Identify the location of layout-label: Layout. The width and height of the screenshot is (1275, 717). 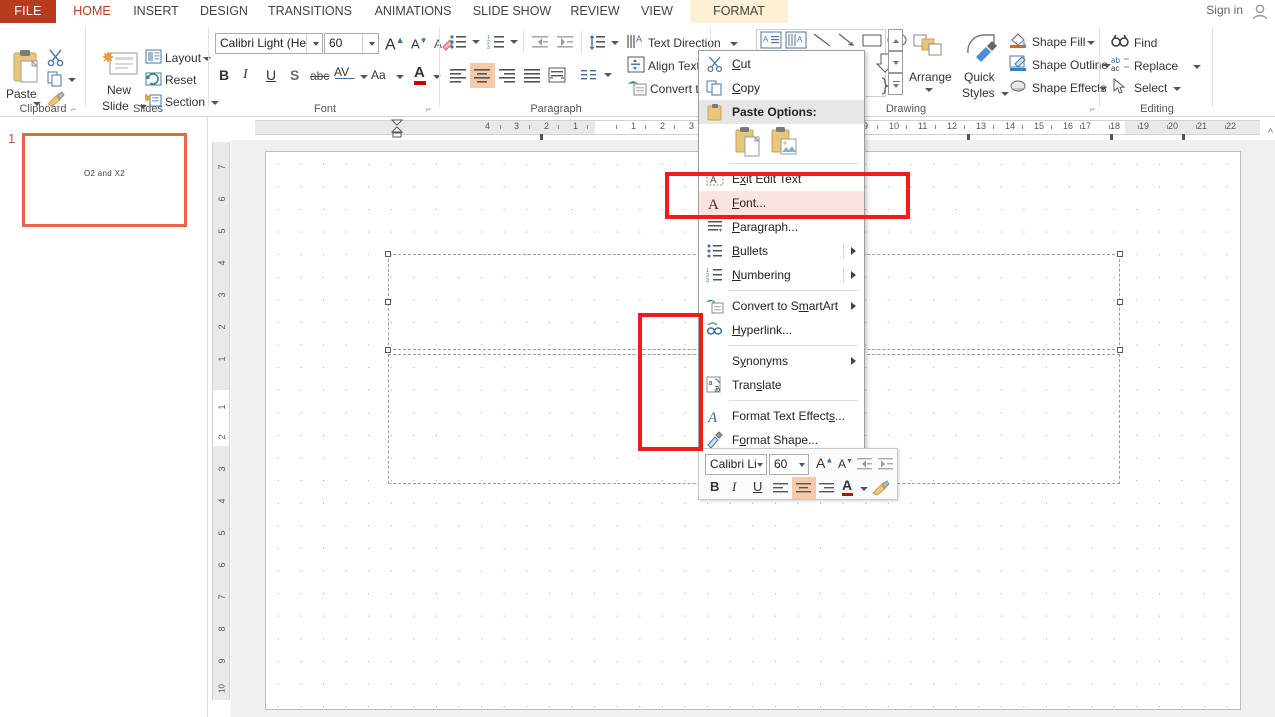
(183, 58).